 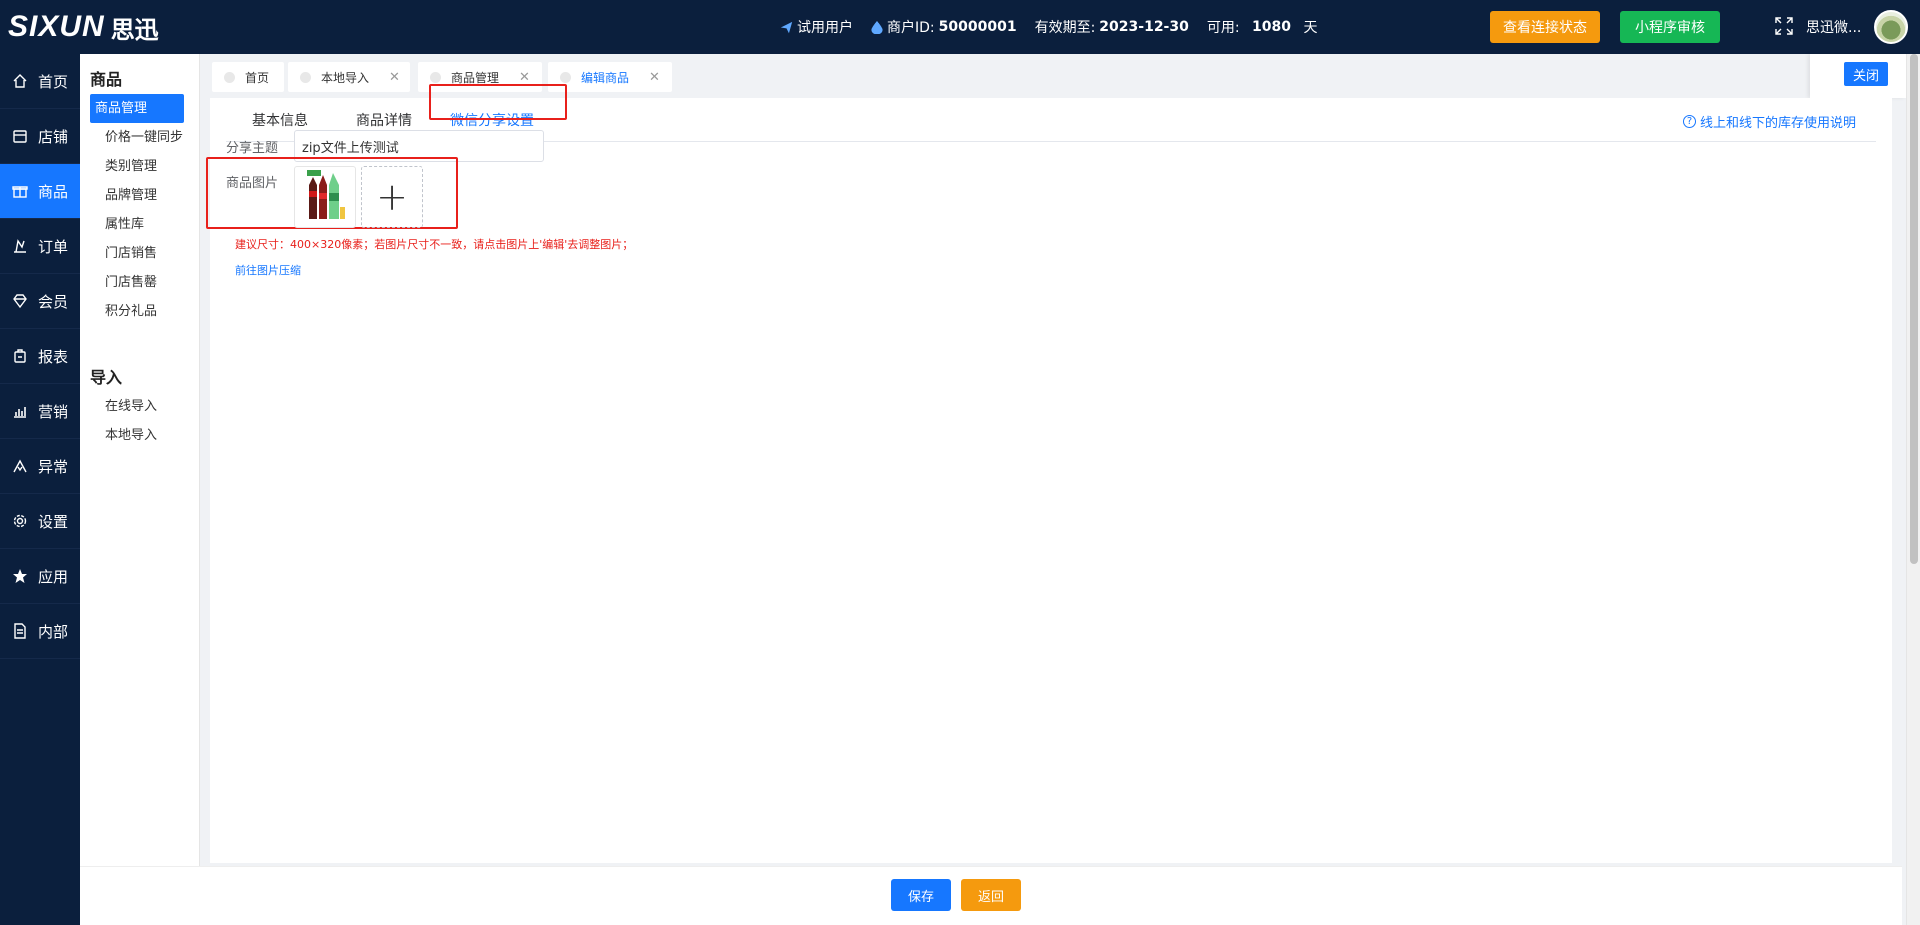 What do you see at coordinates (20, 81) in the screenshot?
I see `home-icon` at bounding box center [20, 81].